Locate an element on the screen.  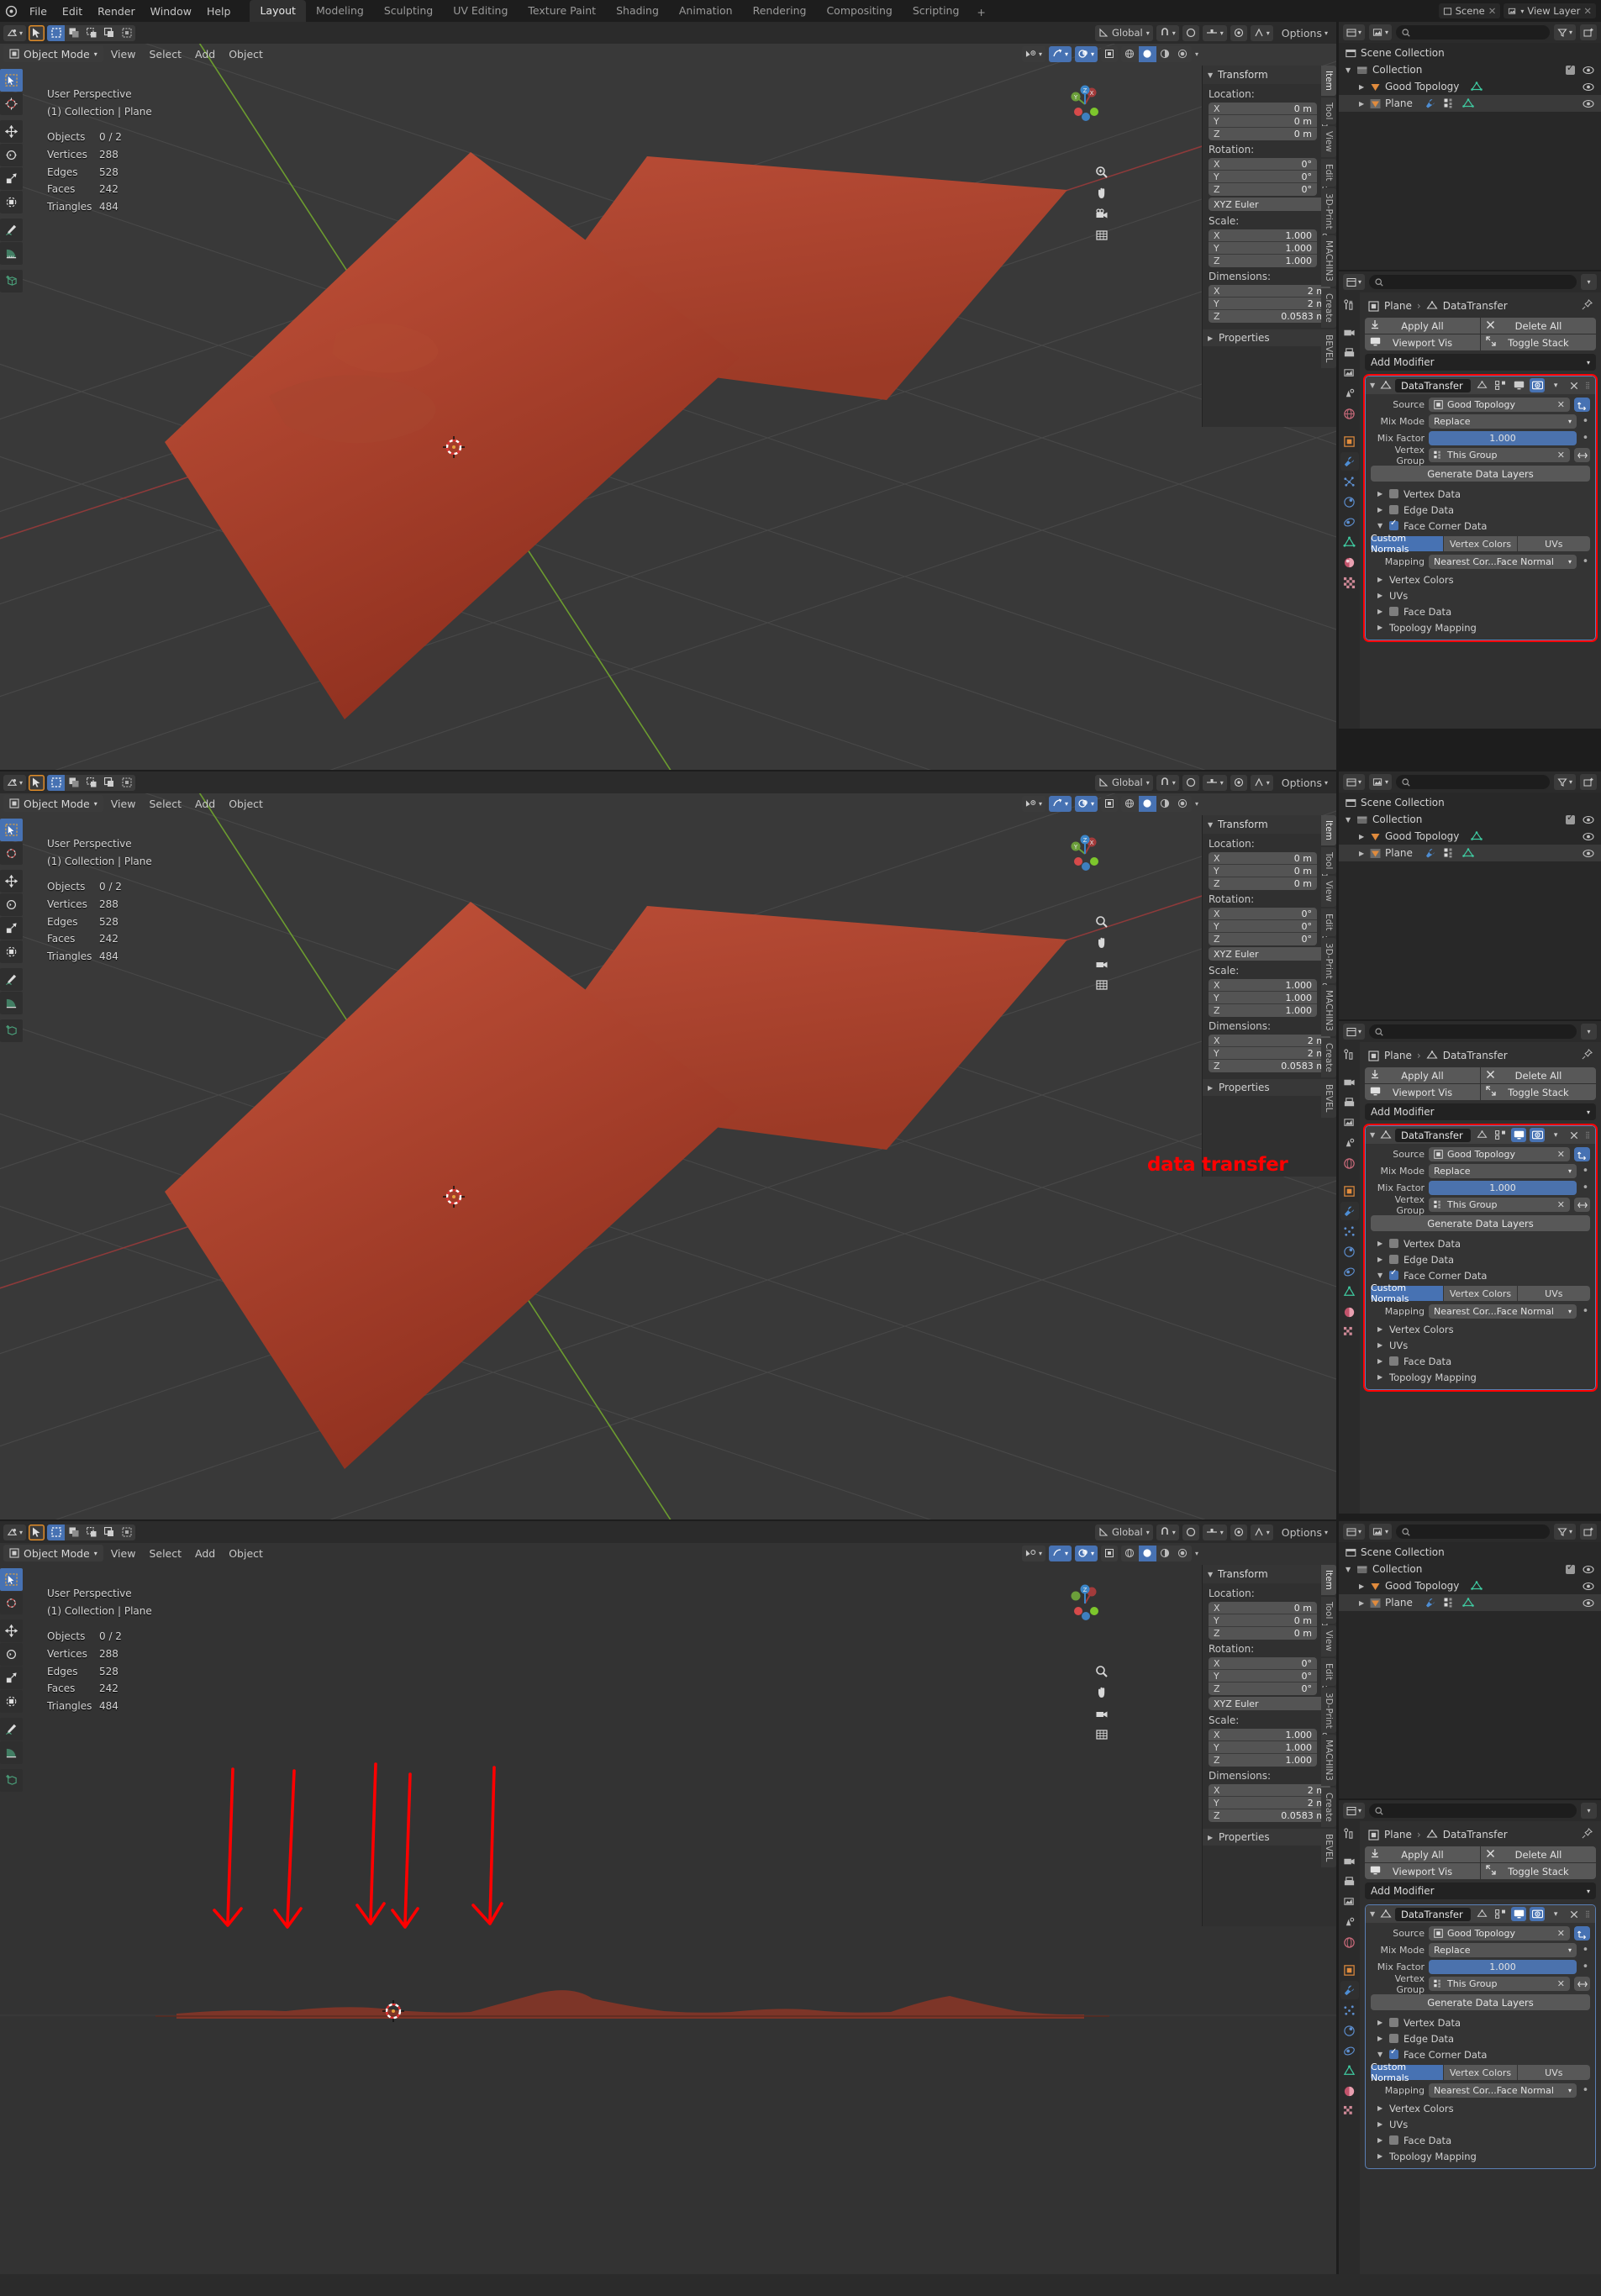
pr-tab-output is located at coordinates (1349, 353).